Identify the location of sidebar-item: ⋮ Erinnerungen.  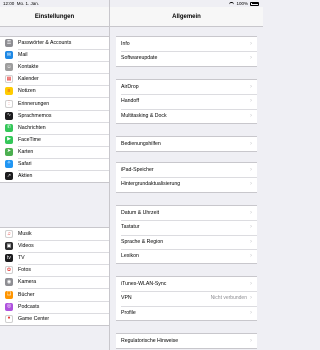
(54, 103).